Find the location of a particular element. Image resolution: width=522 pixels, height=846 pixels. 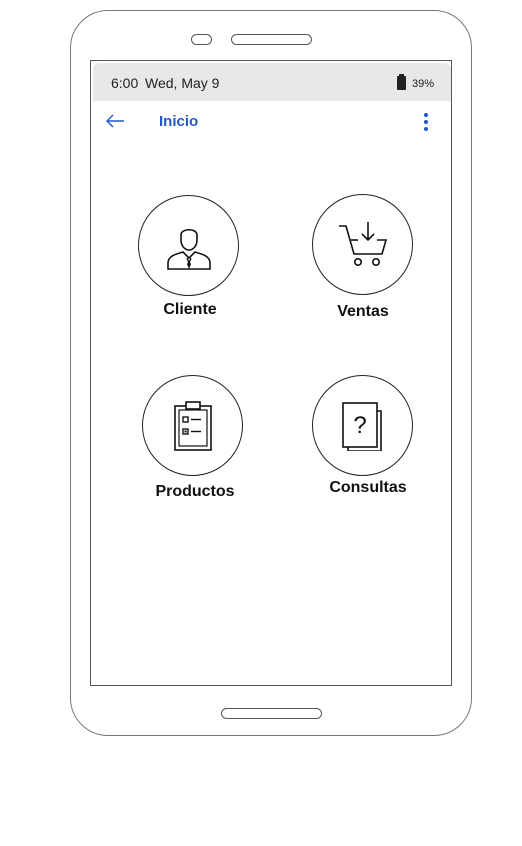

camera is located at coordinates (201, 39).